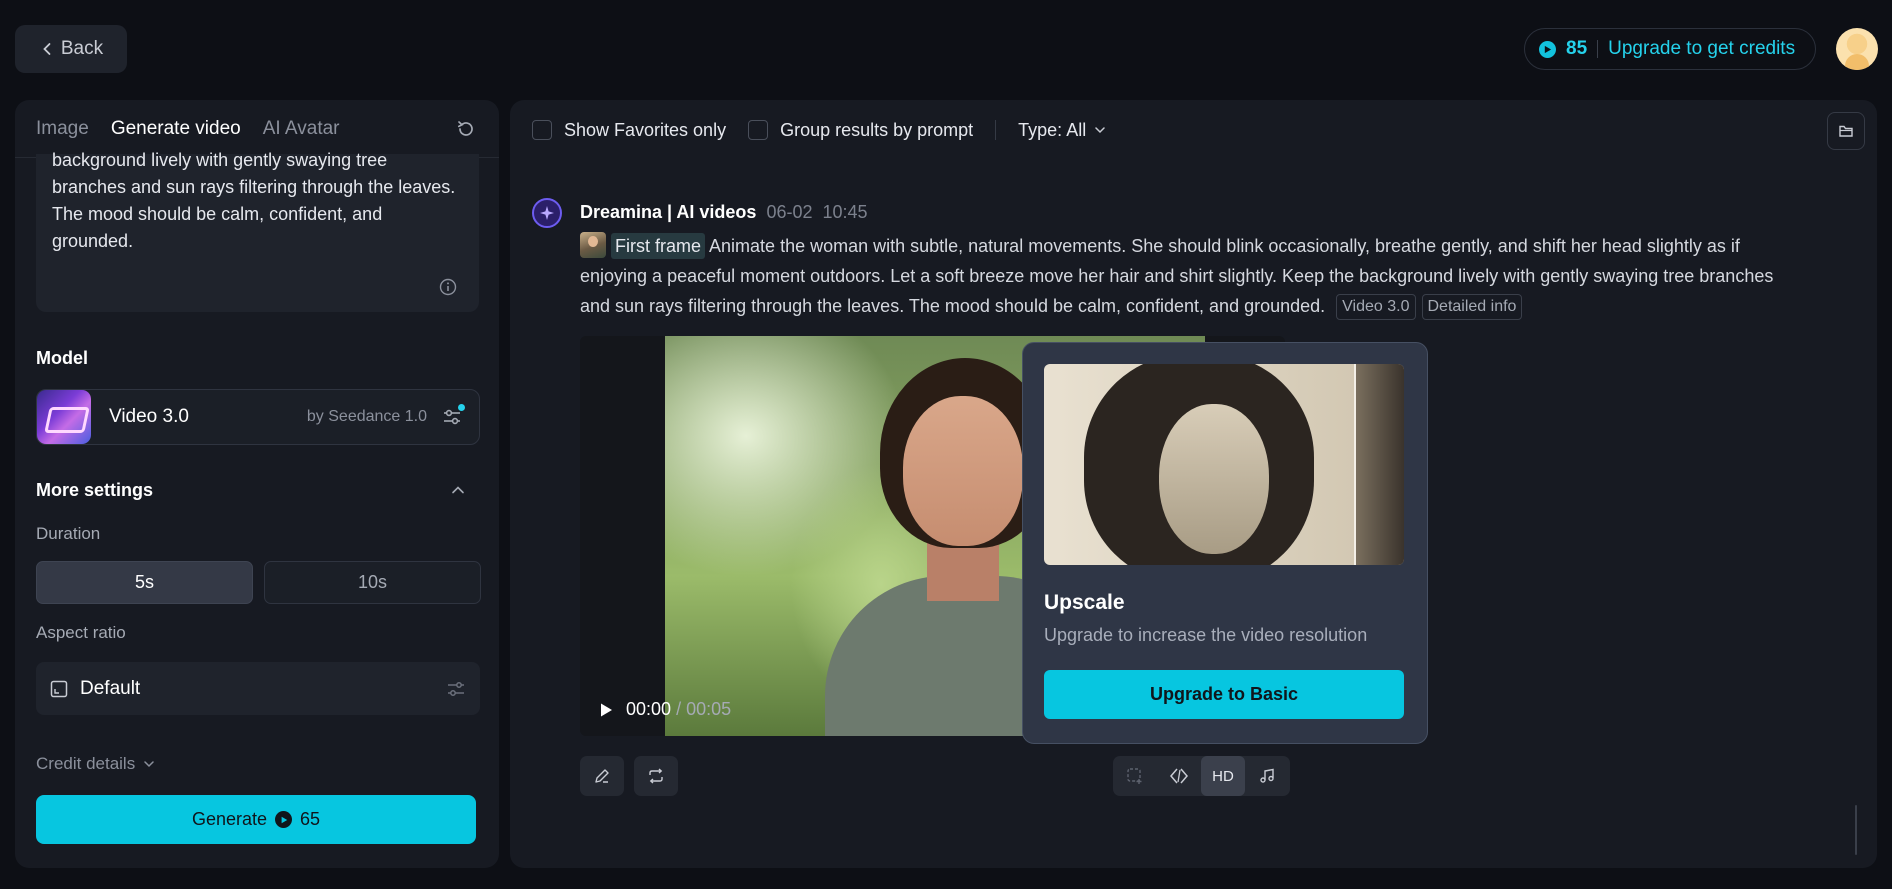 Image resolution: width=1892 pixels, height=889 pixels. I want to click on back-button: Back, so click(71, 49).